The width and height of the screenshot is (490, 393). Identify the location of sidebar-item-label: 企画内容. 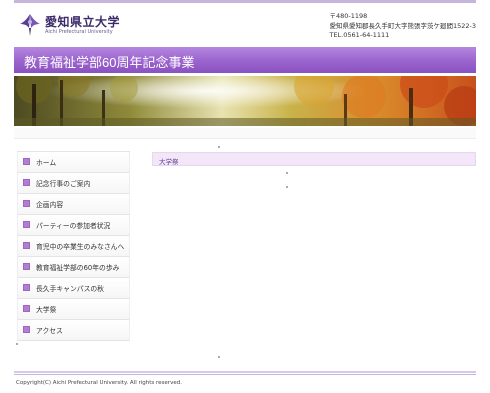
(50, 205).